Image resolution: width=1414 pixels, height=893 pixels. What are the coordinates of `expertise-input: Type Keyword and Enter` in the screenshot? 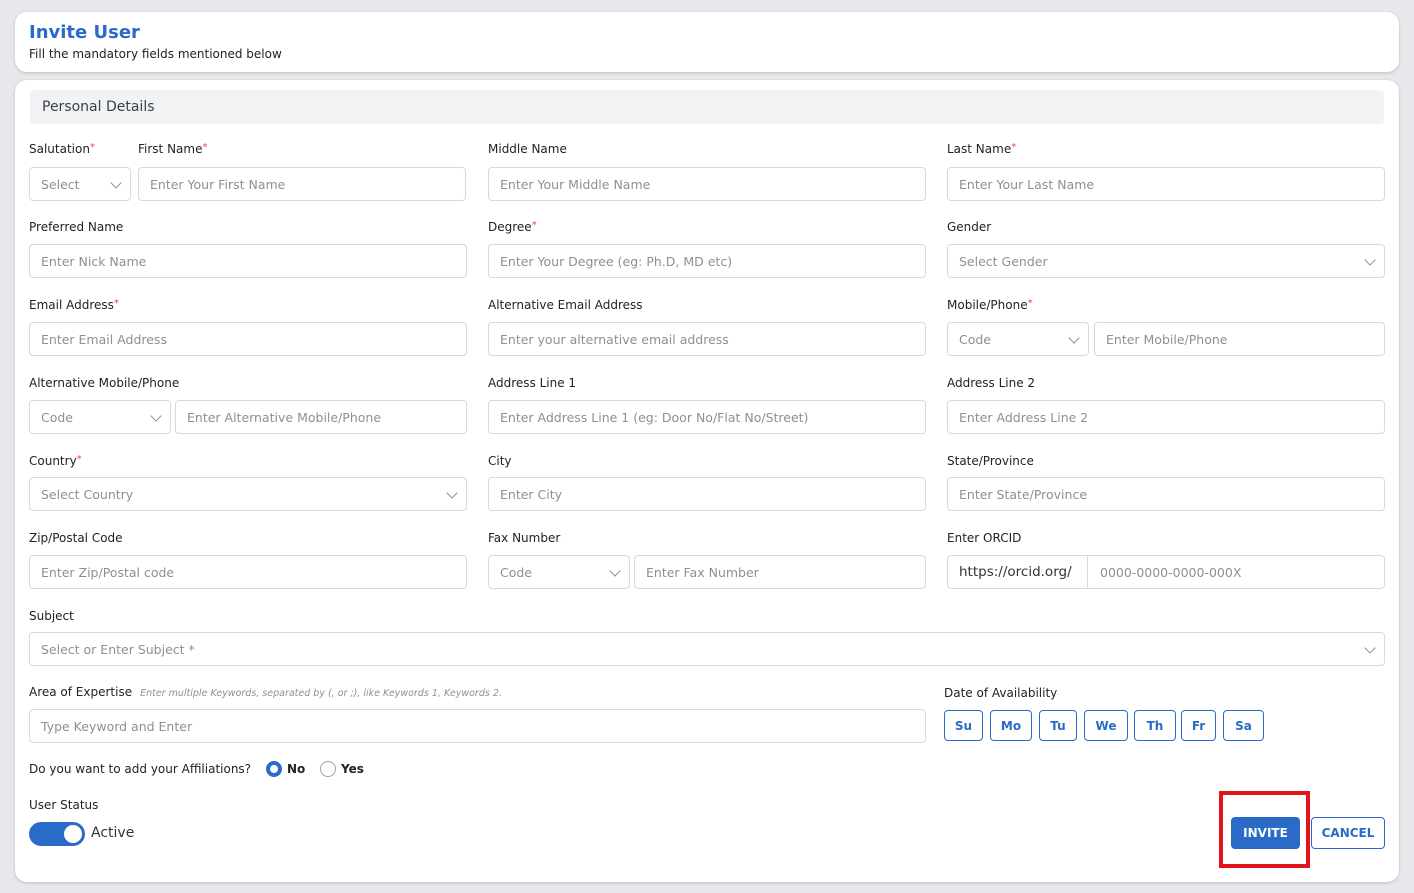 It's located at (477, 726).